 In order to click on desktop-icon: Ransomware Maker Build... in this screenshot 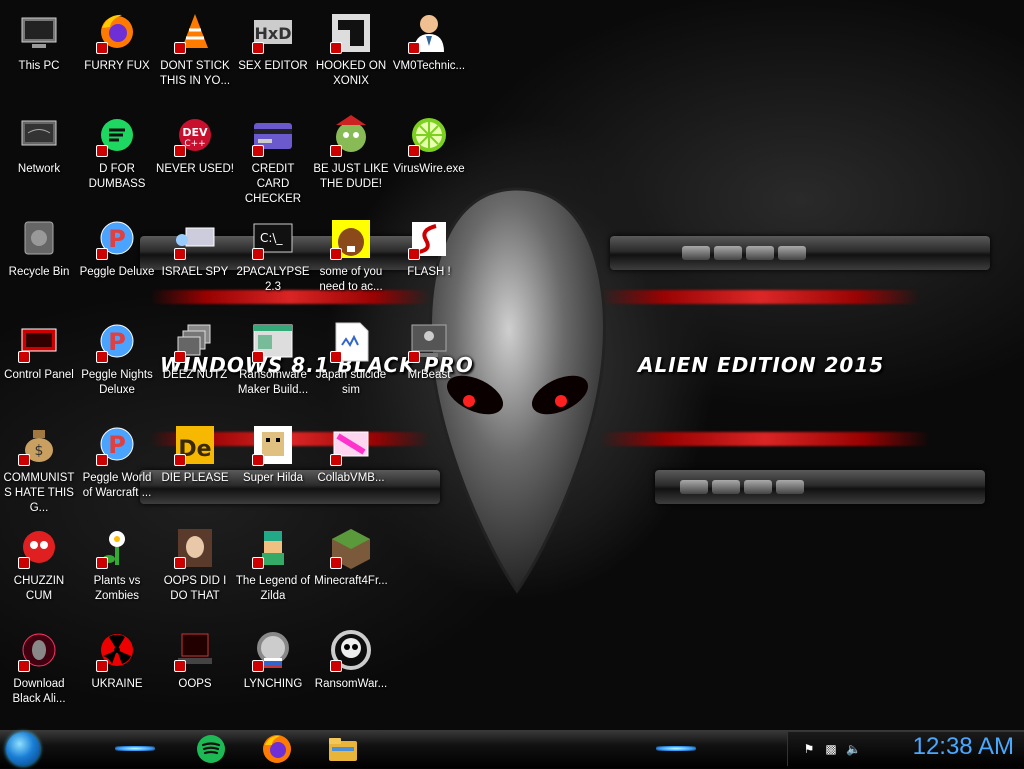, I will do `click(273, 355)`.